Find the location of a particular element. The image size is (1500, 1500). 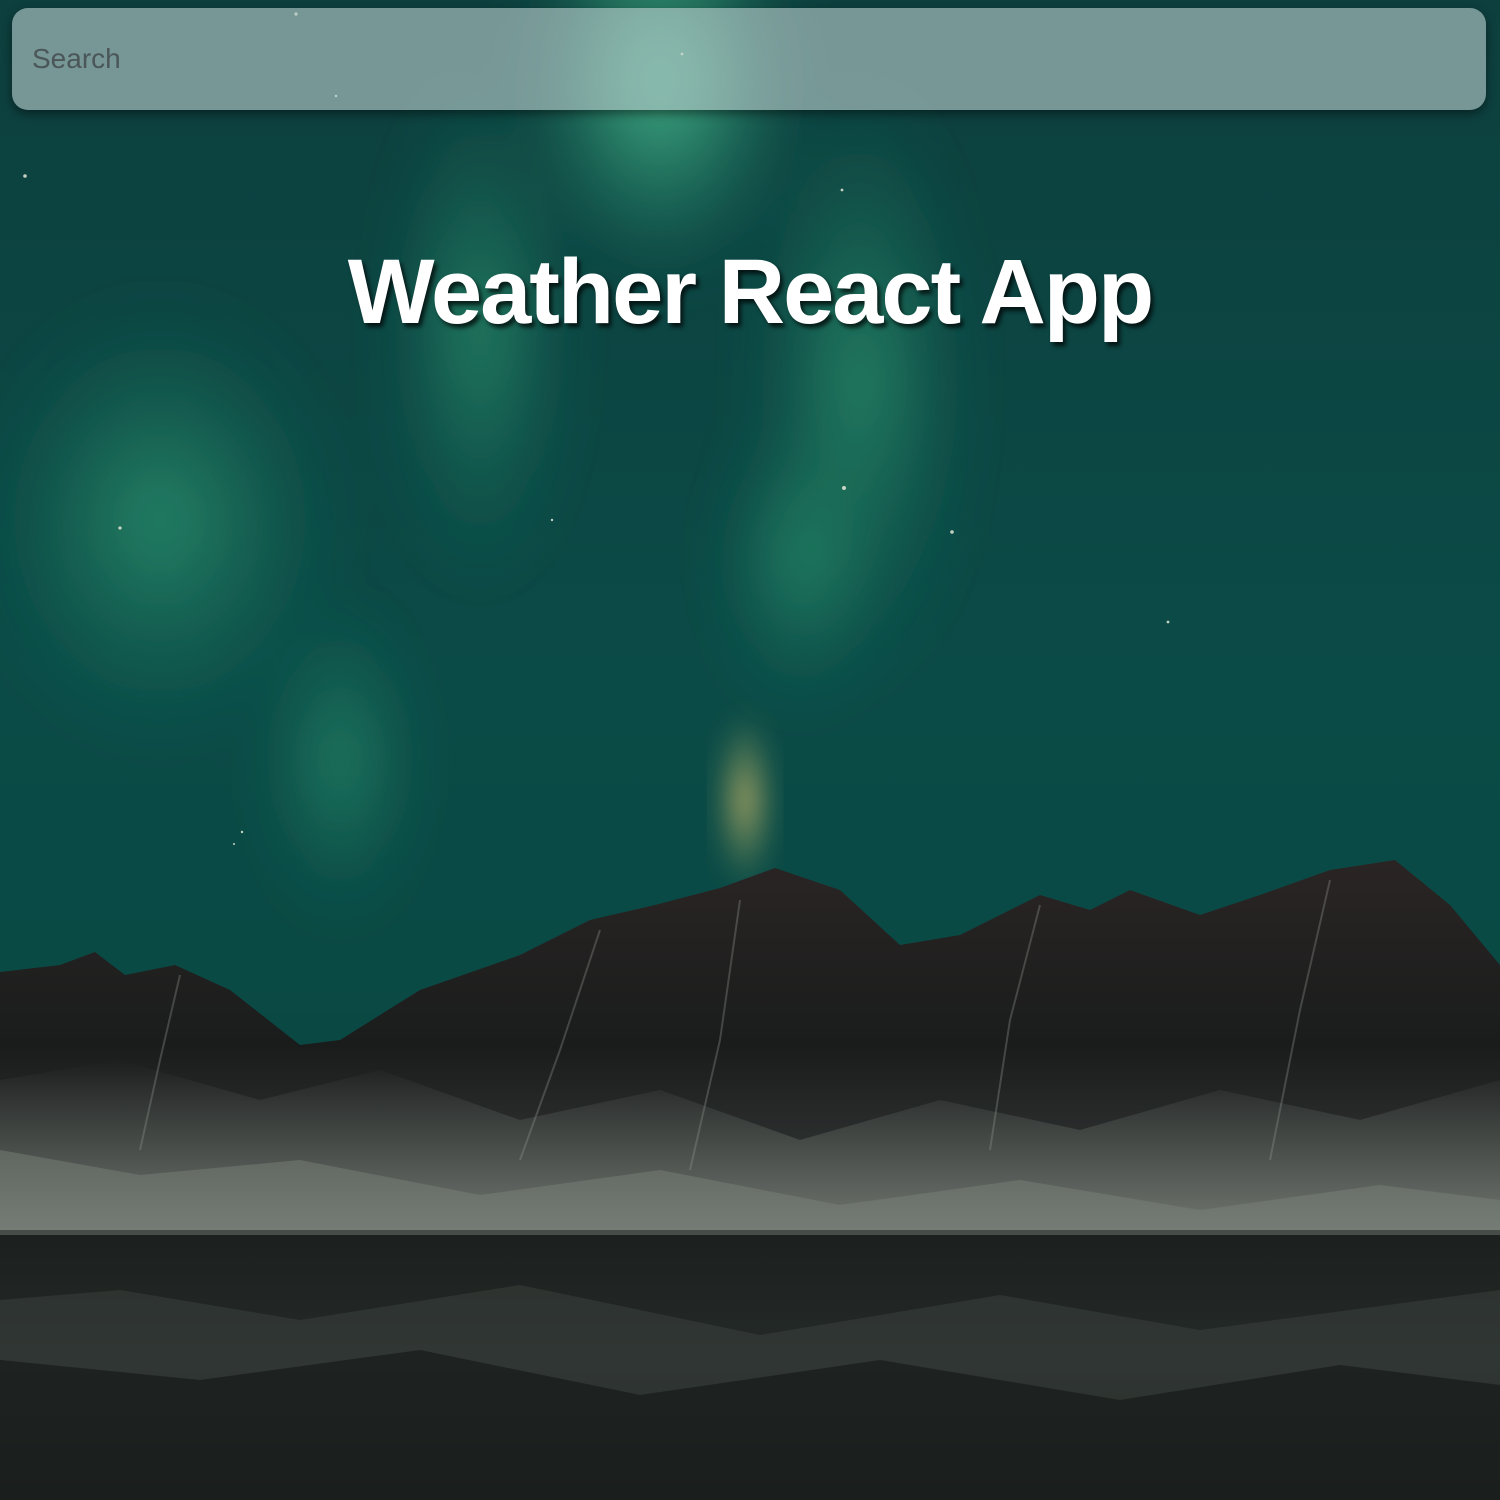

page-title: Weather React App is located at coordinates (750, 292).